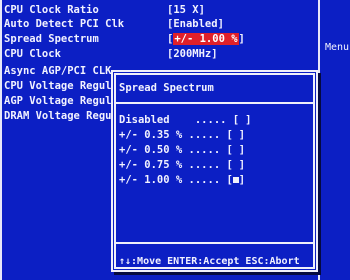 This screenshot has width=350, height=280. What do you see at coordinates (64, 24) in the screenshot?
I see `menu-label: Auto Detect PCI Clk` at bounding box center [64, 24].